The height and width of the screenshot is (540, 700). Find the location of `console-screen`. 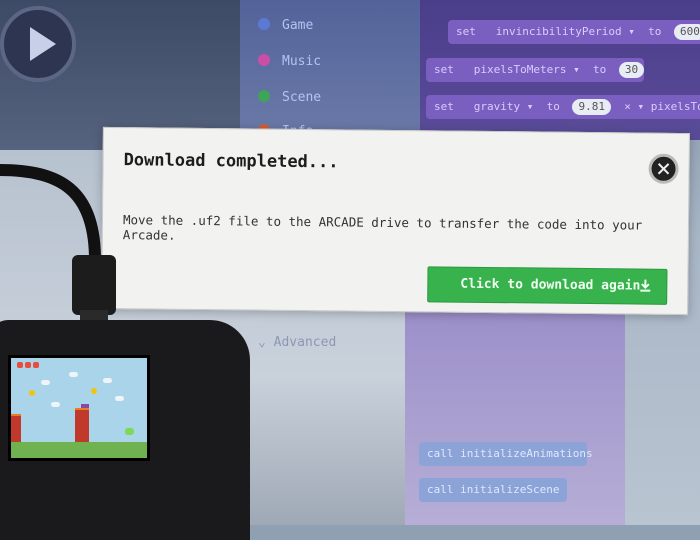

console-screen is located at coordinates (79, 408).